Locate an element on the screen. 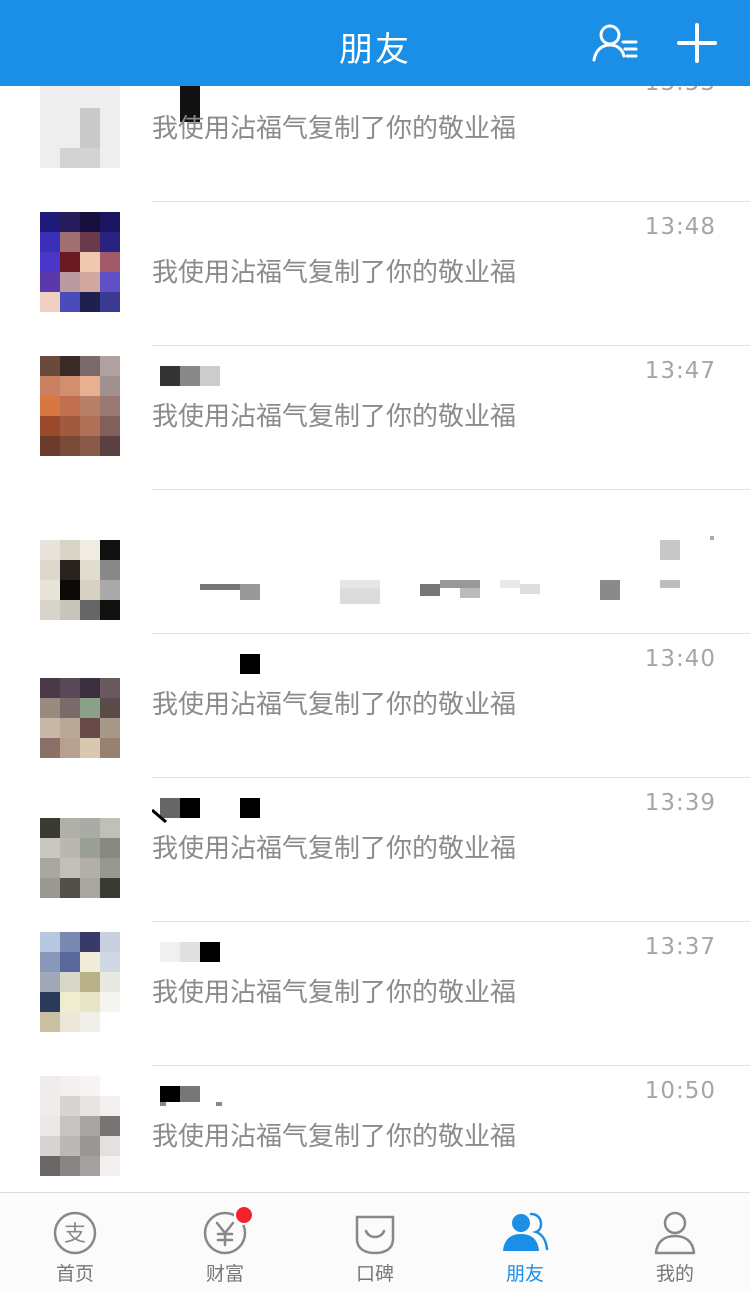 The image size is (750, 1292). person-icon is located at coordinates (675, 1233).